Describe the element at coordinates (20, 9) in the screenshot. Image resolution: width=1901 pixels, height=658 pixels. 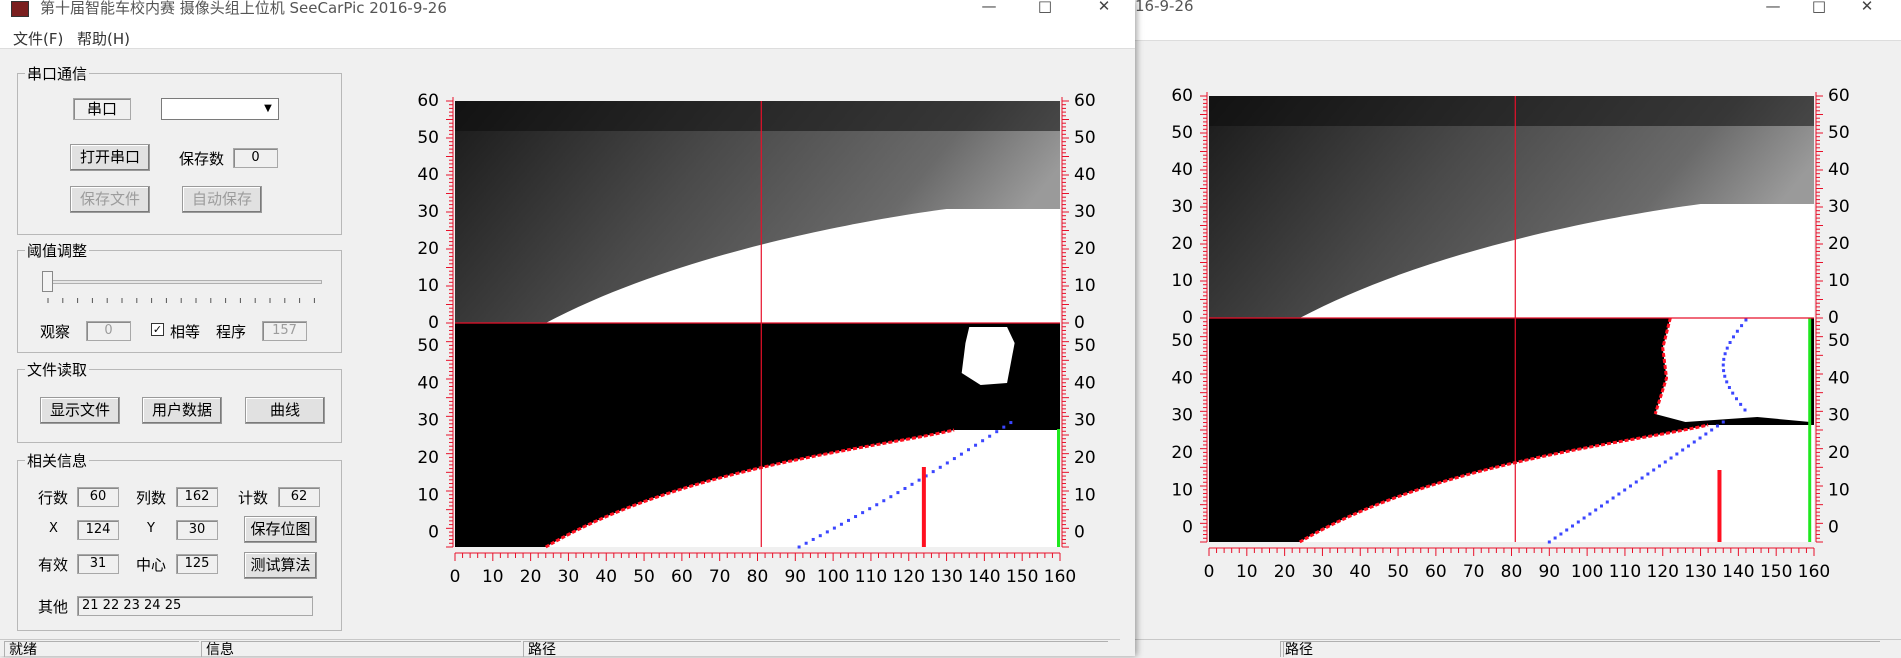
I see `app-icon` at that location.